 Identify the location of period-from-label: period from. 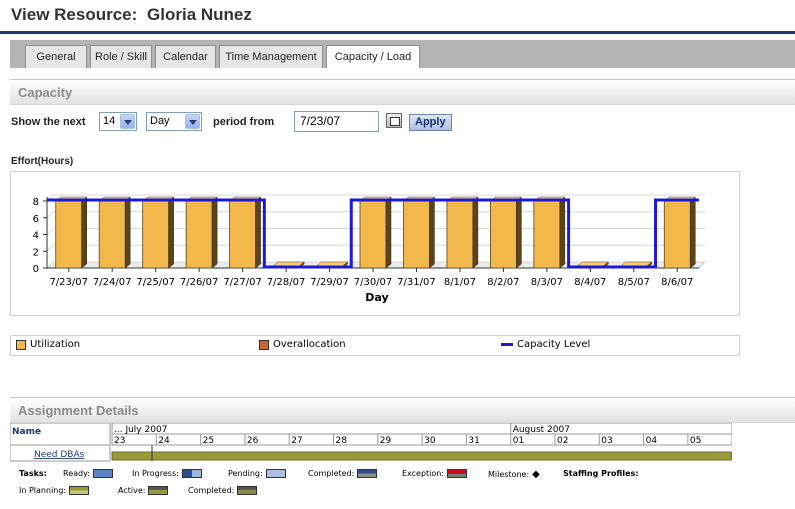
(244, 122).